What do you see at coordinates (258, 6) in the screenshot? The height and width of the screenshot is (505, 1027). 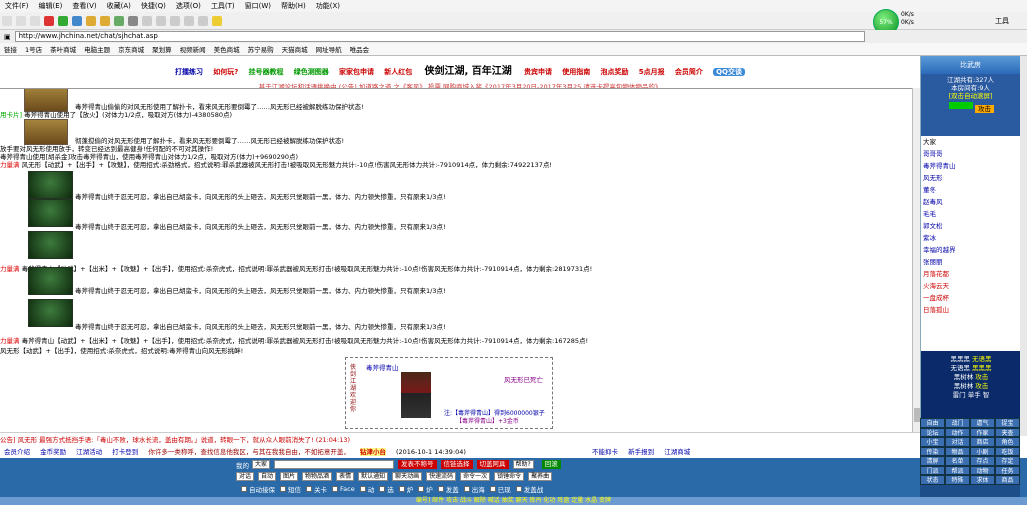 I see `menu-window: 窗口(W)` at bounding box center [258, 6].